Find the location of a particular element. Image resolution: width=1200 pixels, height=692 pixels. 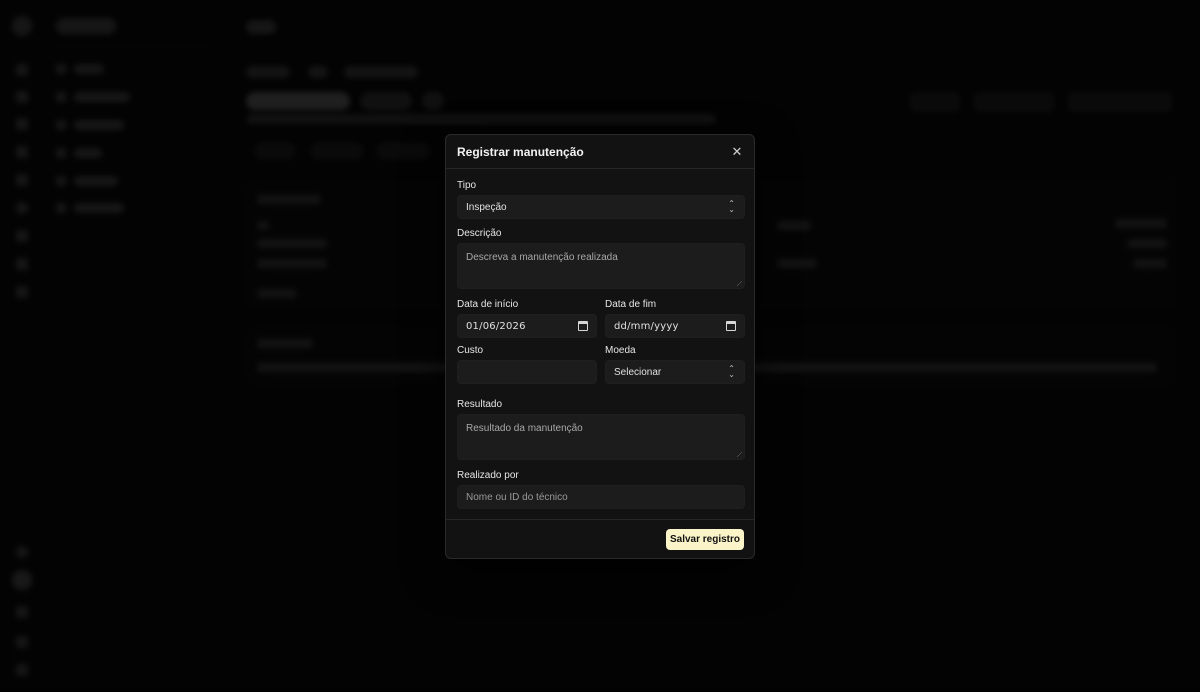

custo-label: Custo is located at coordinates (470, 350).